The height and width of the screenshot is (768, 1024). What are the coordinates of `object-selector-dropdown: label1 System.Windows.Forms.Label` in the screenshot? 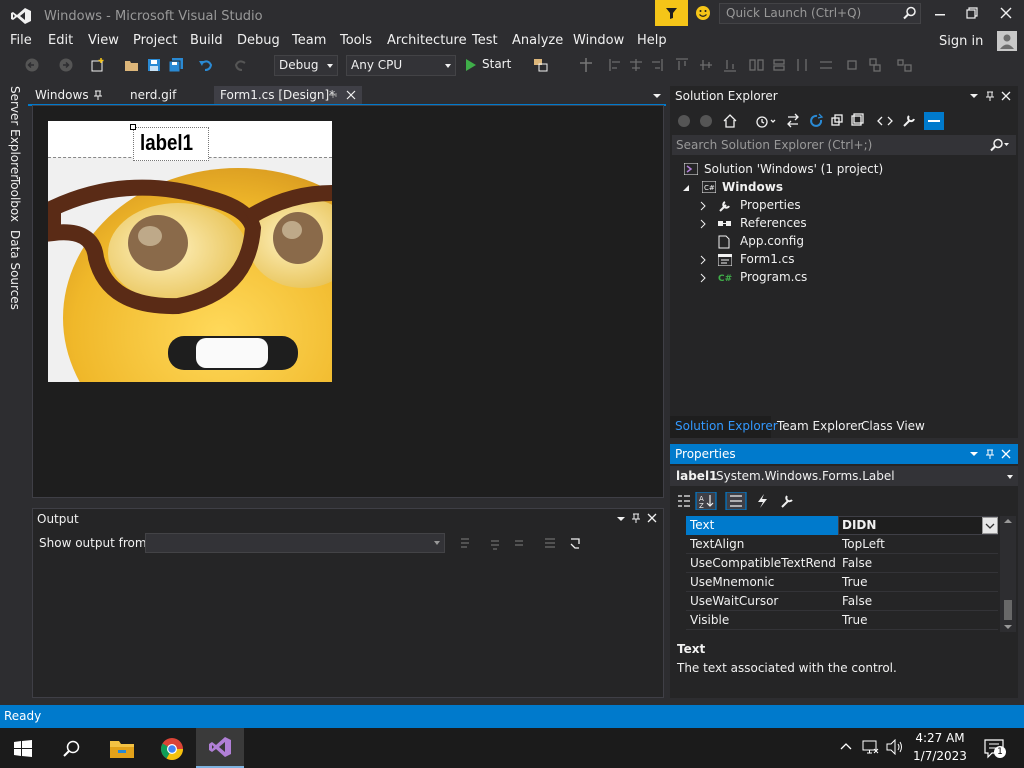 It's located at (844, 476).